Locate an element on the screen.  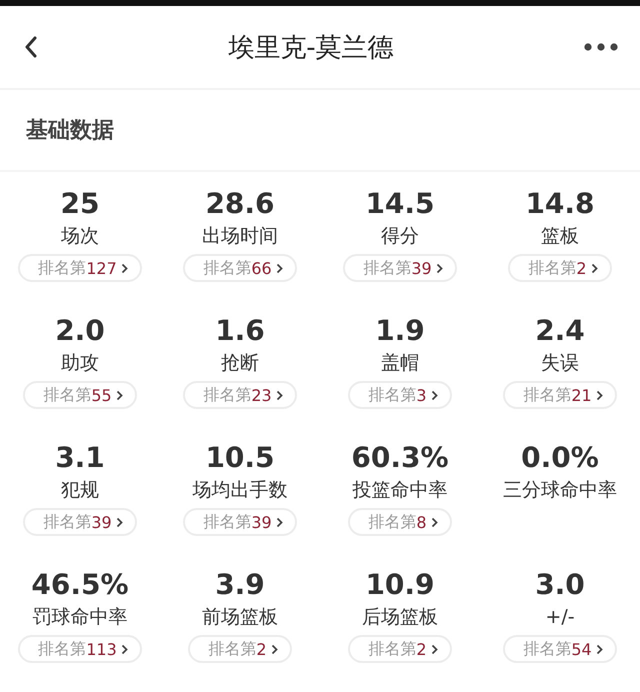
ranking-button: 排名第8 is located at coordinates (400, 522).